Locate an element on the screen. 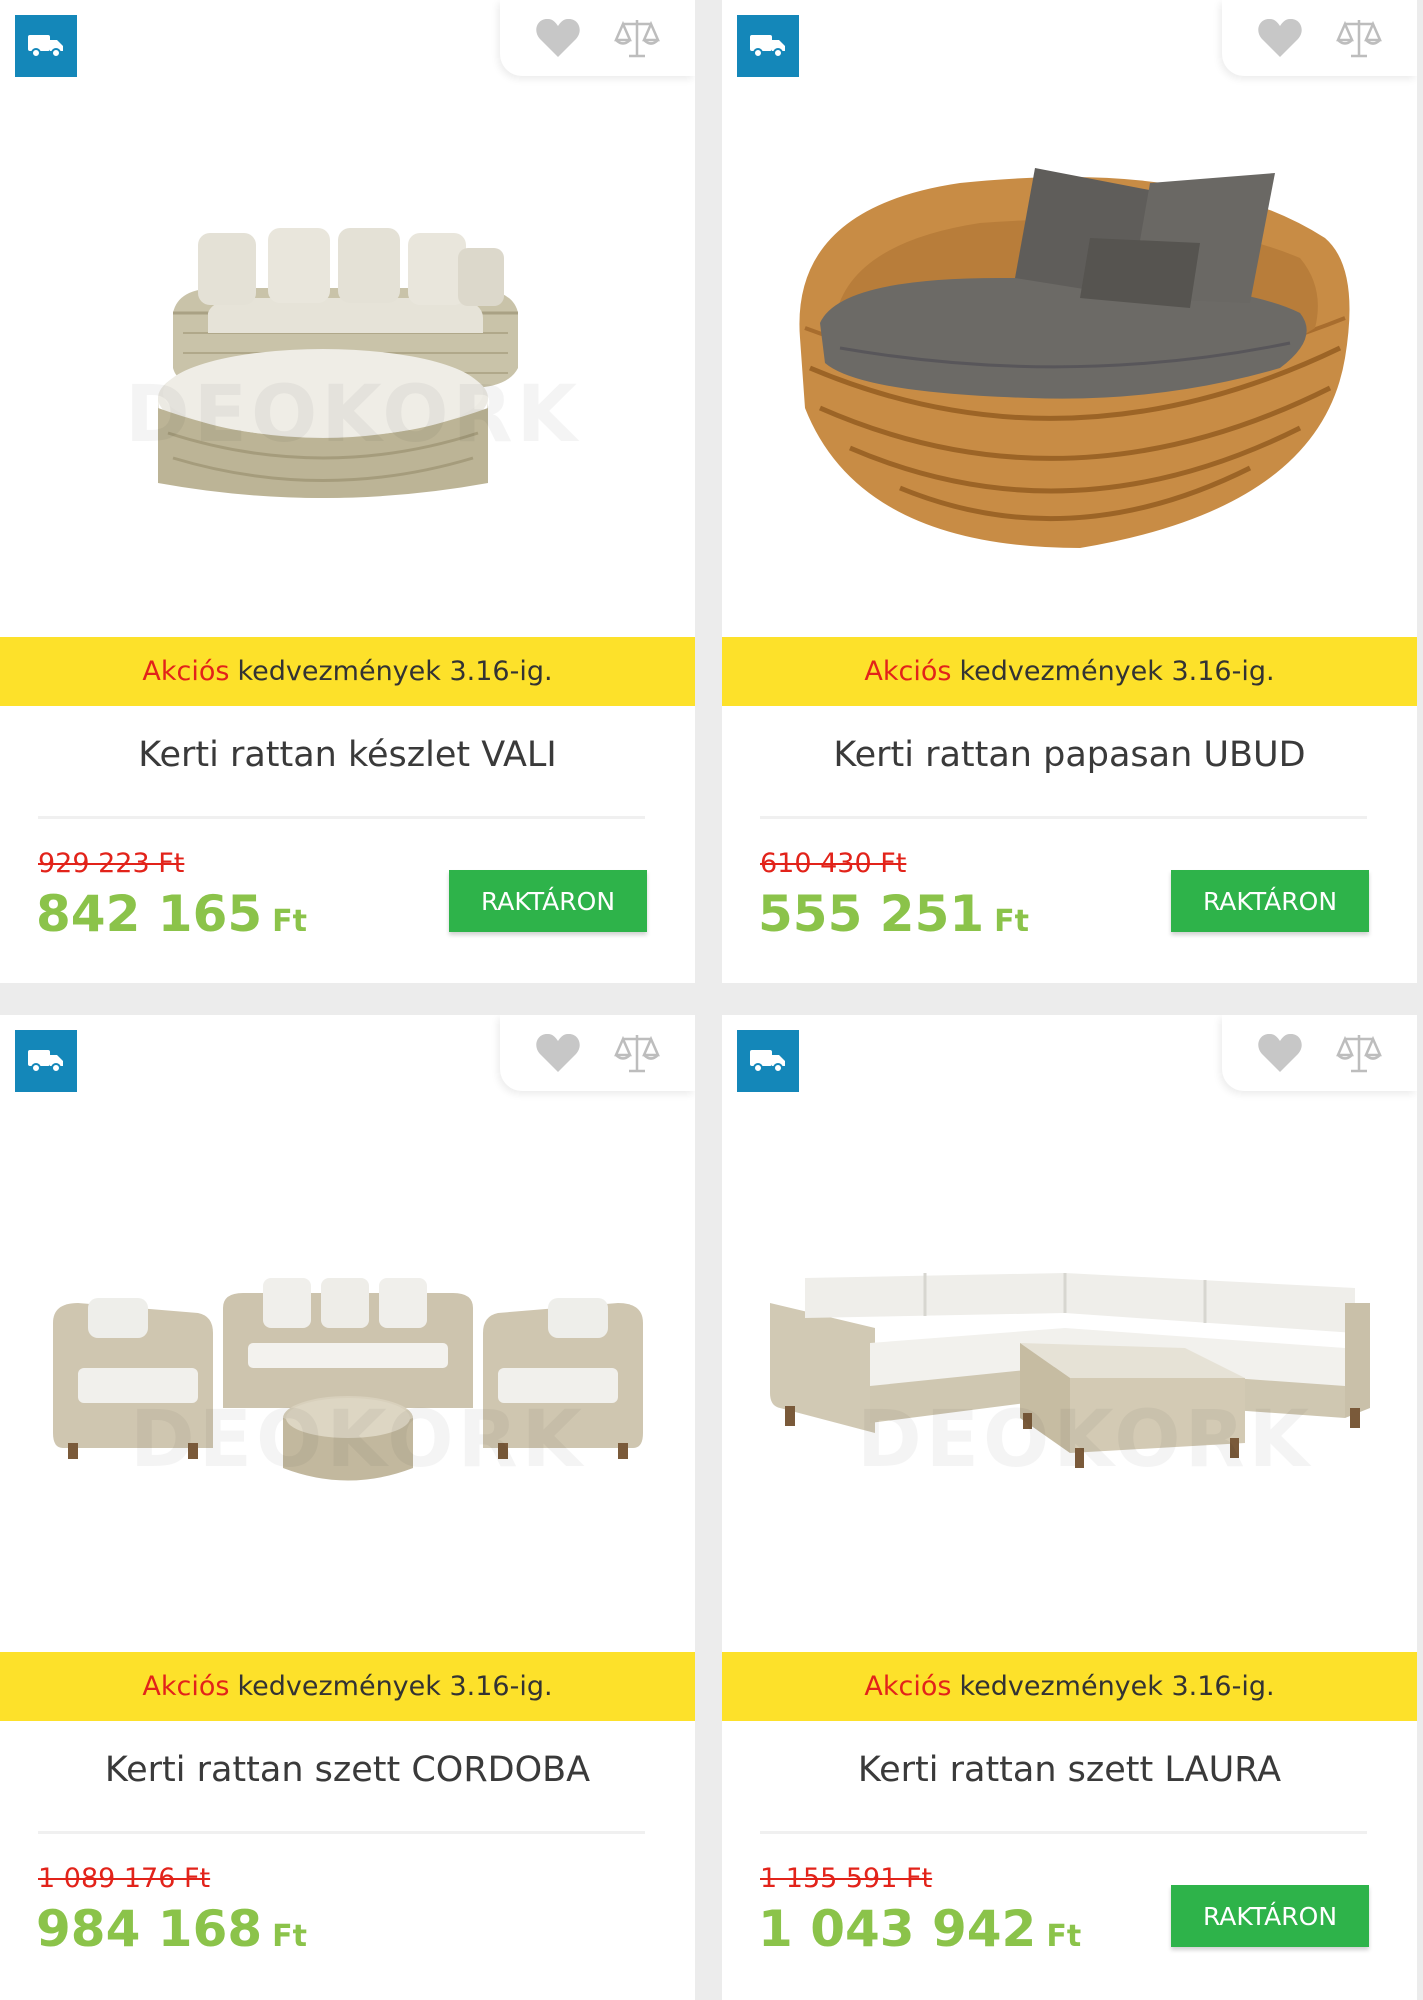 The image size is (1423, 2000). product-title: Kerti rattan készlet VALI is located at coordinates (347, 755).